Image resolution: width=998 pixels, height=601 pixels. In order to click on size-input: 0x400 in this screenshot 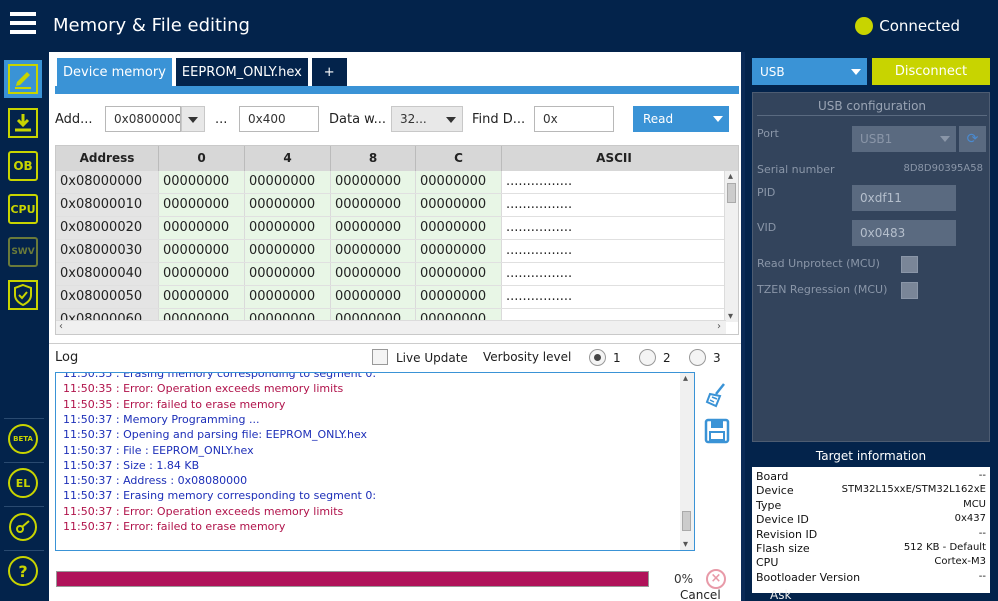, I will do `click(279, 119)`.